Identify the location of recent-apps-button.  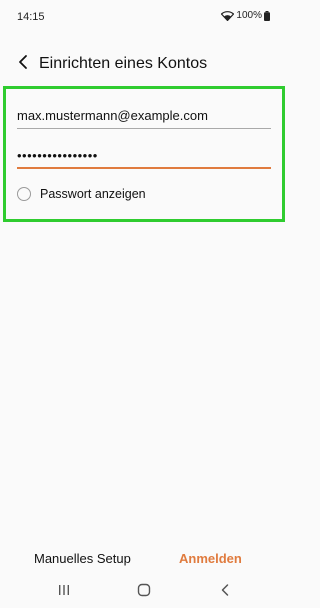
(64, 592).